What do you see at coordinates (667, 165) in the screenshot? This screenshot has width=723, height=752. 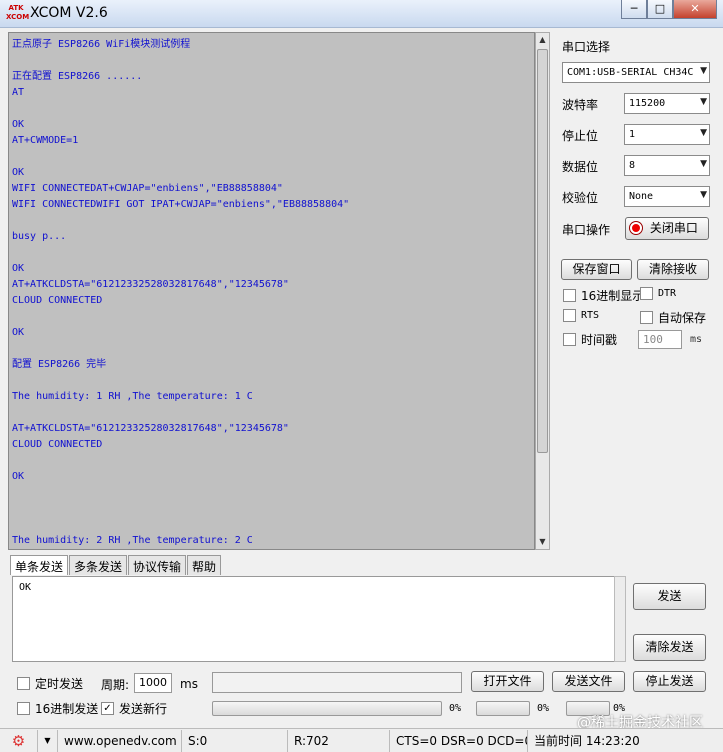 I see `data-select: 8 ▼` at bounding box center [667, 165].